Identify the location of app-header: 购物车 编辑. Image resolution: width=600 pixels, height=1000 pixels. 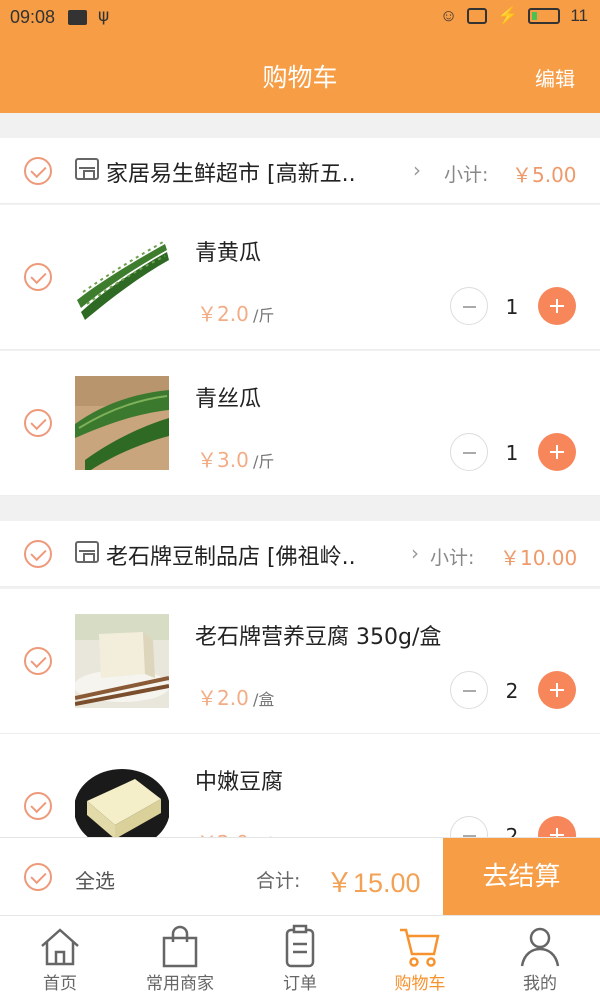
(300, 74).